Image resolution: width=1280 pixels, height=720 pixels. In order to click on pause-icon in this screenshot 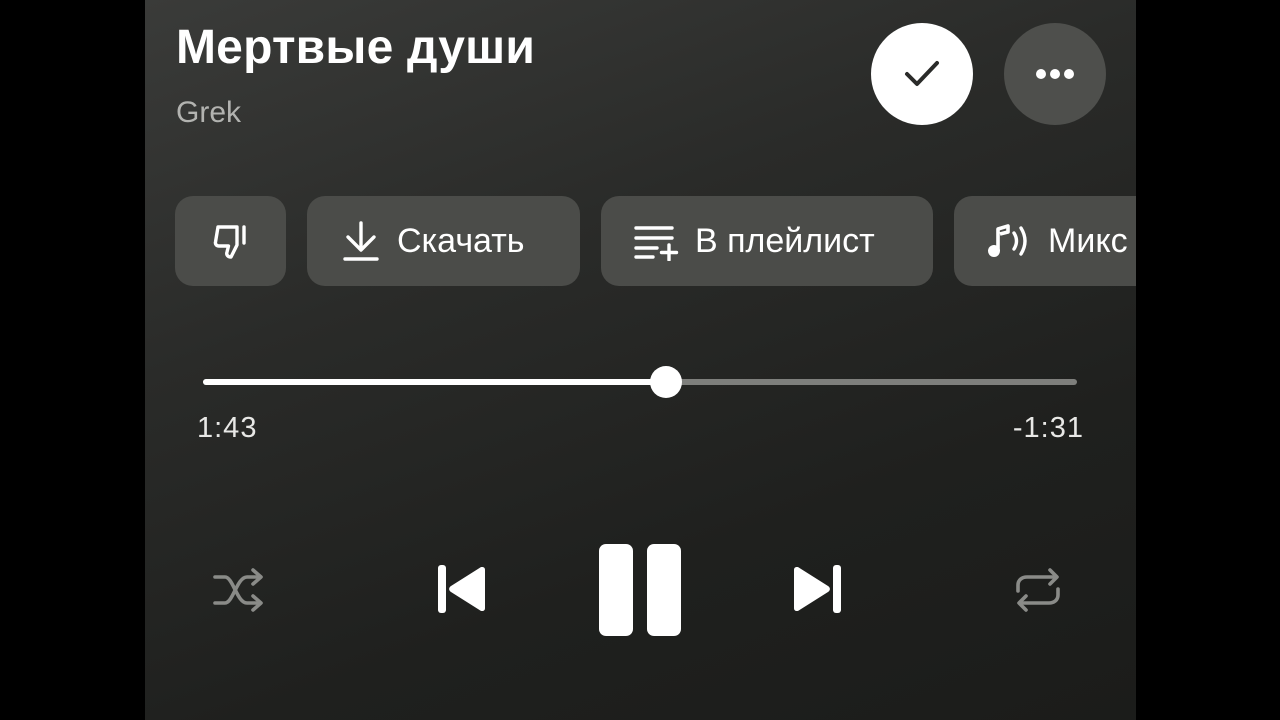, I will do `click(640, 590)`.